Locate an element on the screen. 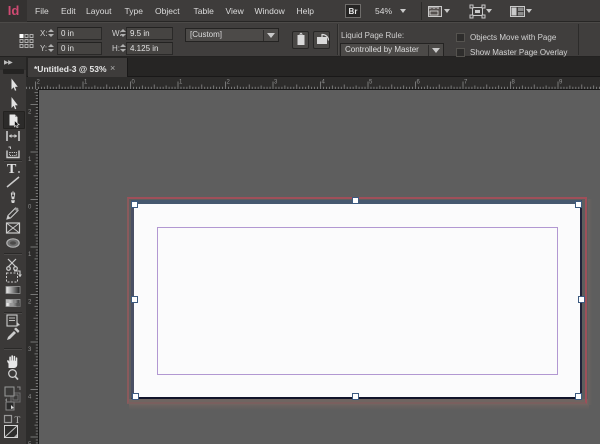  svg-text: 5 is located at coordinates (371, 83).